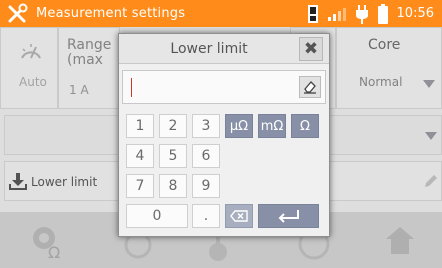 The width and height of the screenshot is (442, 268). I want to click on unit-ohm-button: Ω, so click(305, 126).